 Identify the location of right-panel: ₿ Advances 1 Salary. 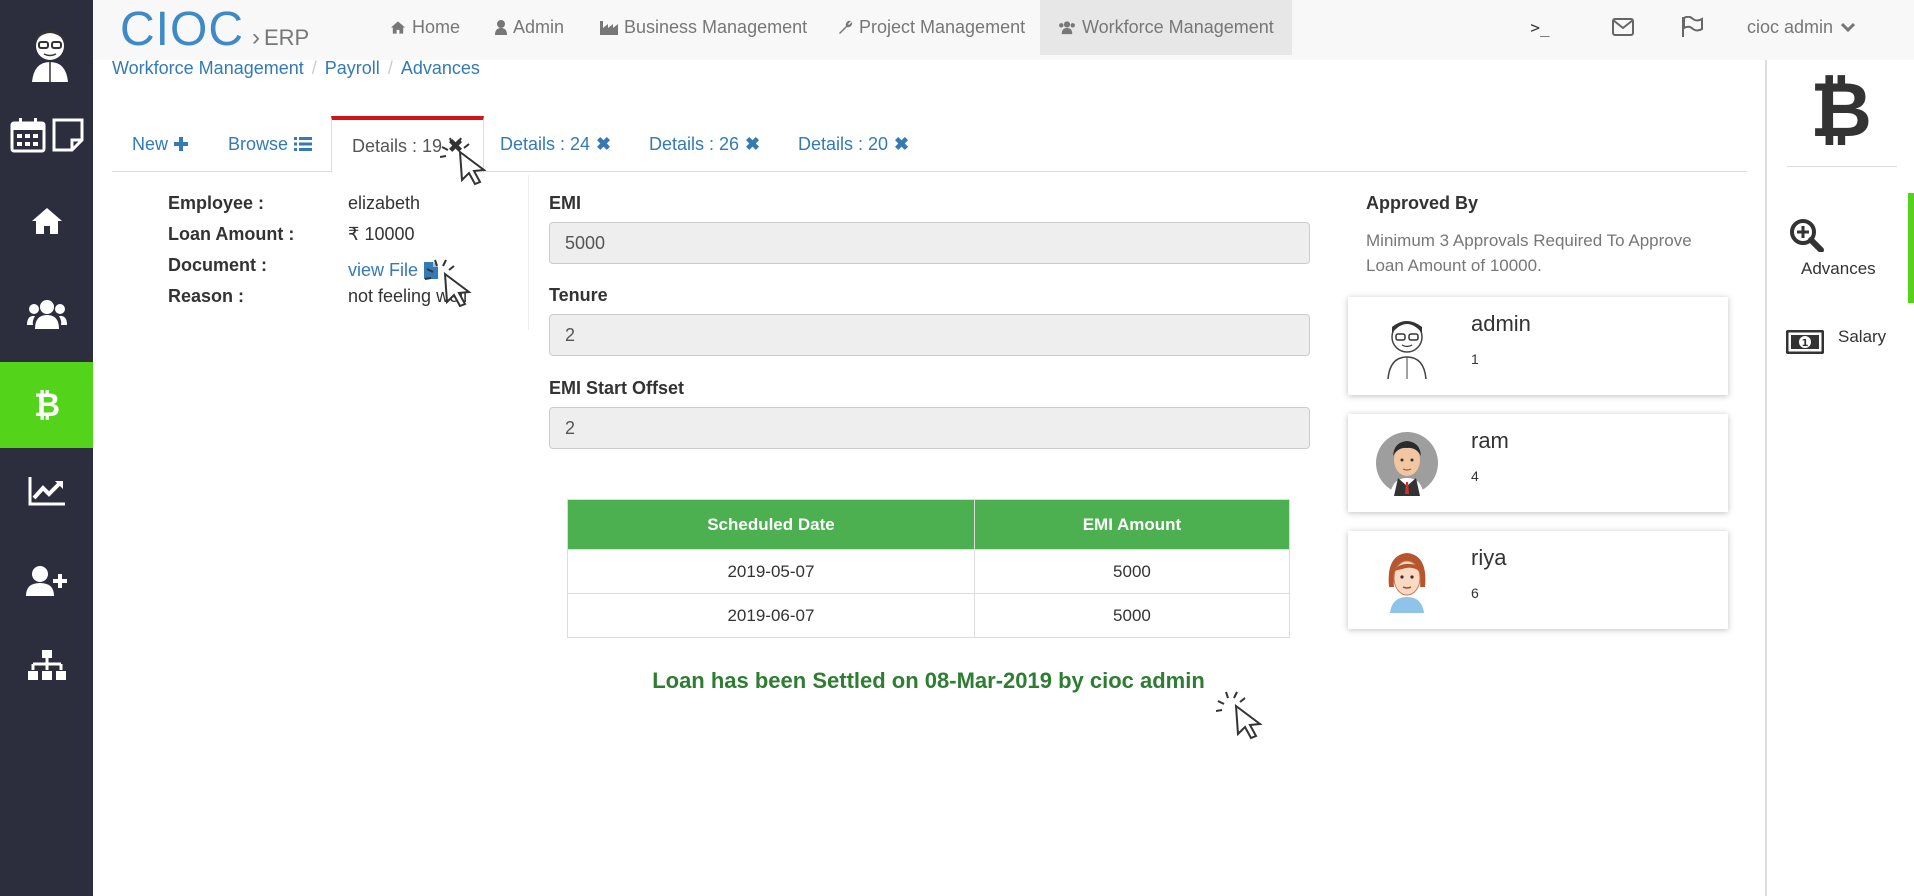
(1839, 478).